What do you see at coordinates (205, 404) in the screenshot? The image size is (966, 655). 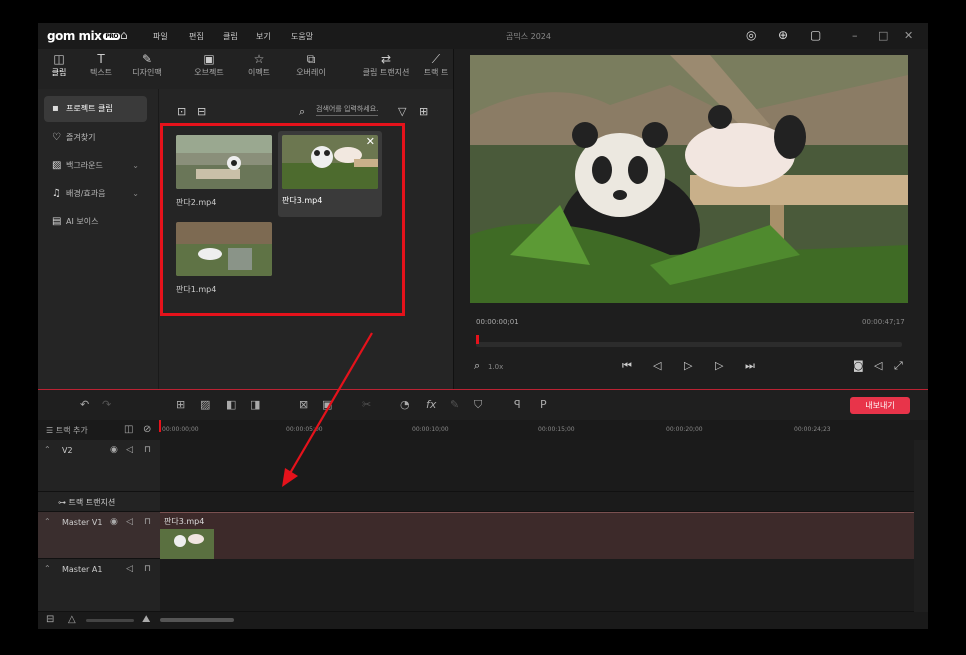 I see `split-icon: ▨` at bounding box center [205, 404].